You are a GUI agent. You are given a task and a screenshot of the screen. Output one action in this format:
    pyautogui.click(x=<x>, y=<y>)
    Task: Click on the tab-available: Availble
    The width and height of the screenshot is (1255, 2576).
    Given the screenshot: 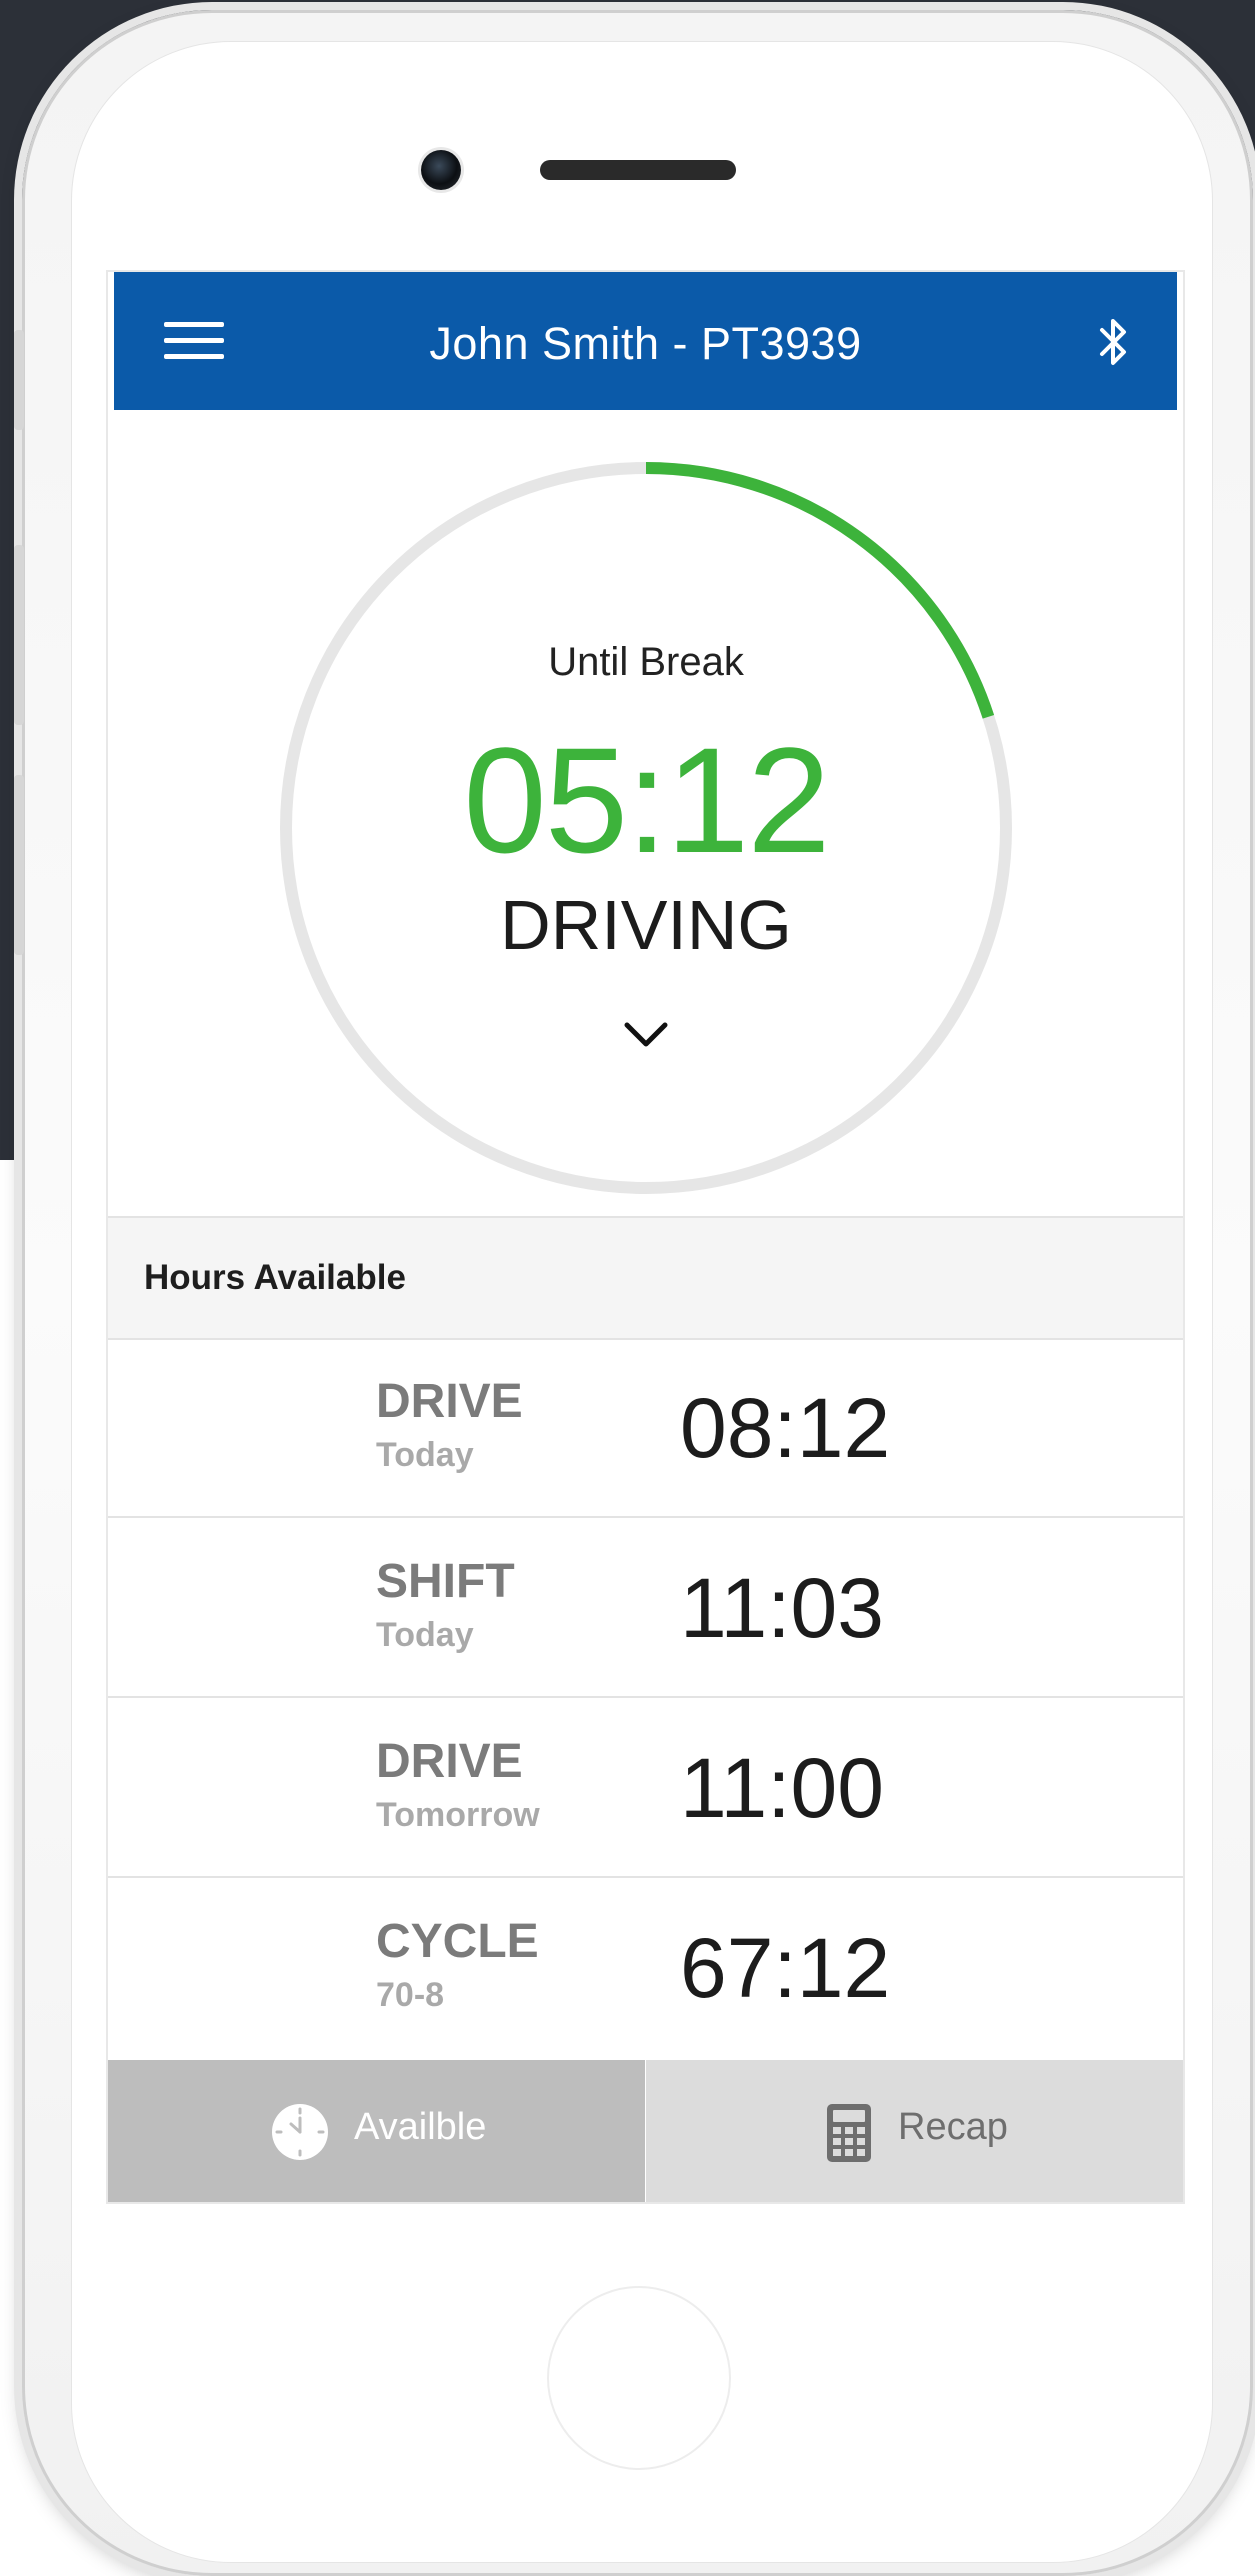 What is the action you would take?
    pyautogui.click(x=376, y=2131)
    